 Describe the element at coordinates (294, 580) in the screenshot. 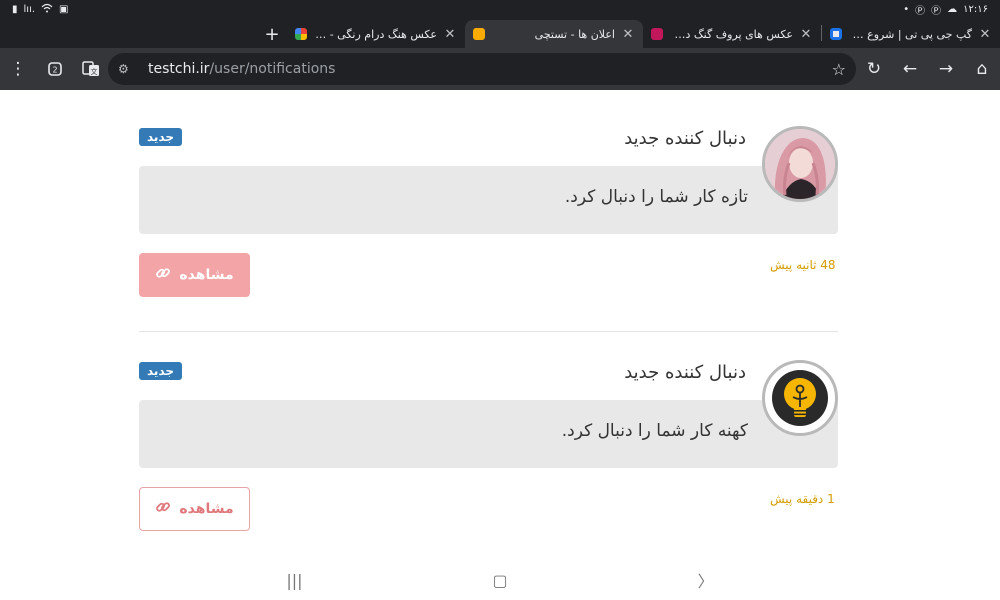

I see `recents-icon: |||` at that location.